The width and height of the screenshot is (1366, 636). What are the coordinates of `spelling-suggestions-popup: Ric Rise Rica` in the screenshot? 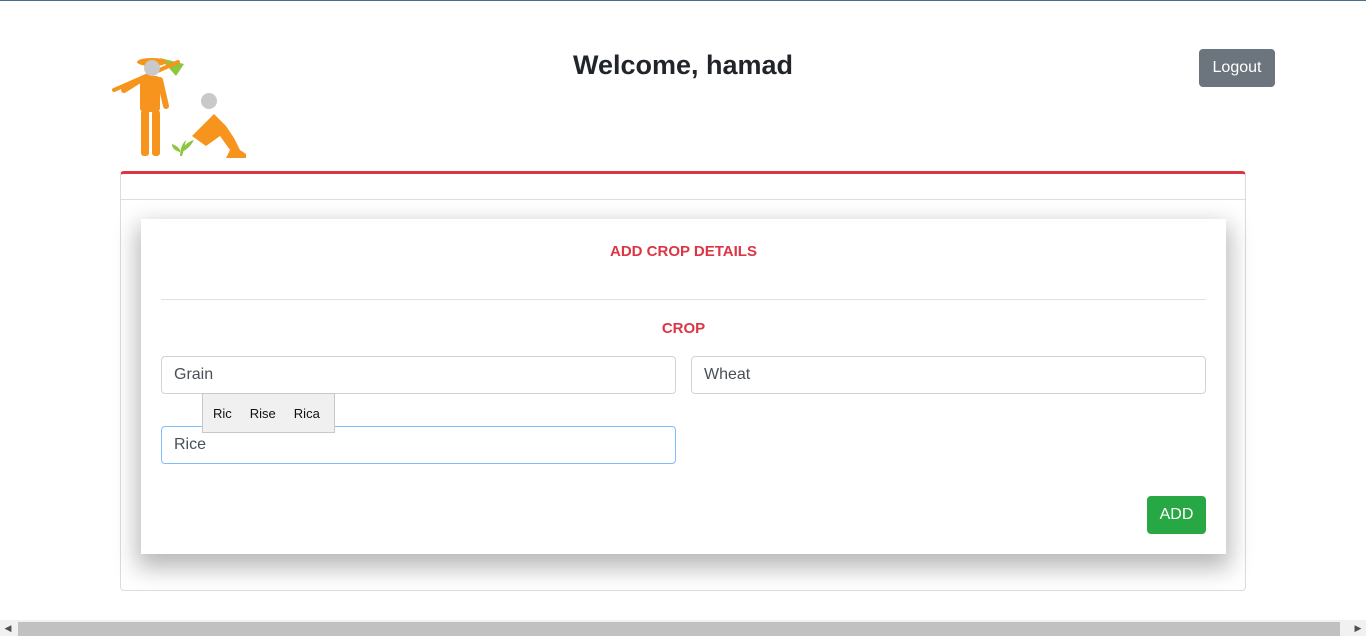 It's located at (268, 413).